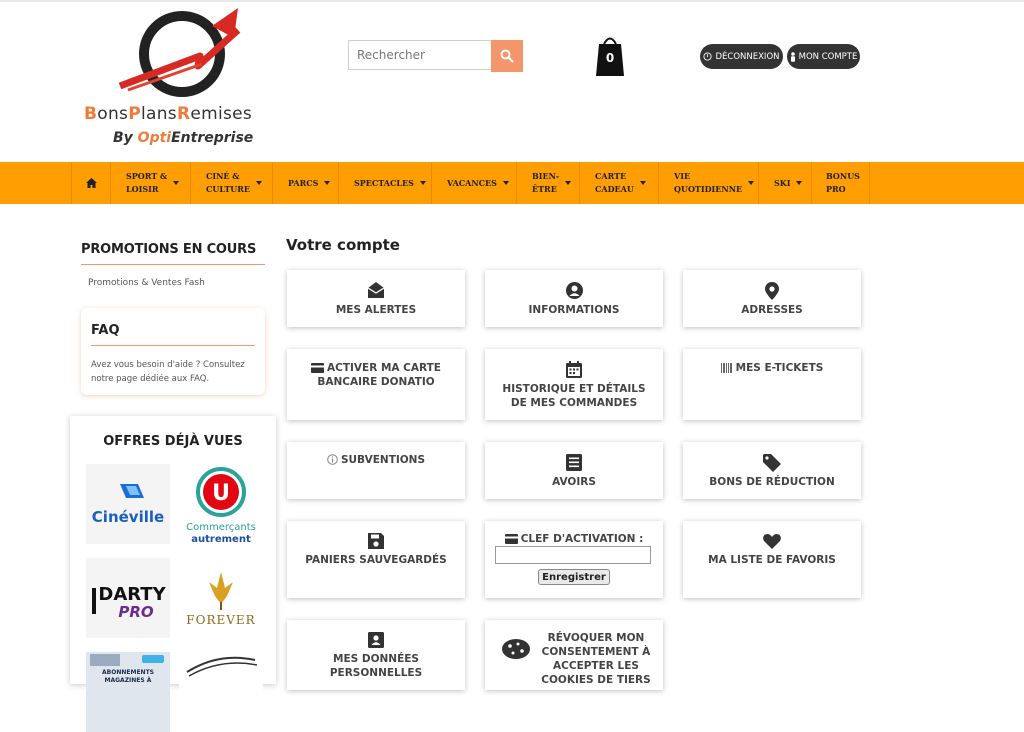  Describe the element at coordinates (574, 290) in the screenshot. I see `user-circle-icon` at that location.